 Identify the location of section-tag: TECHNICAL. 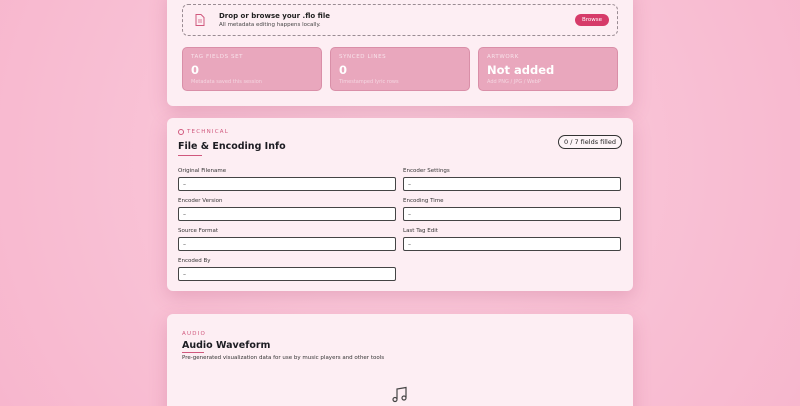
(203, 132).